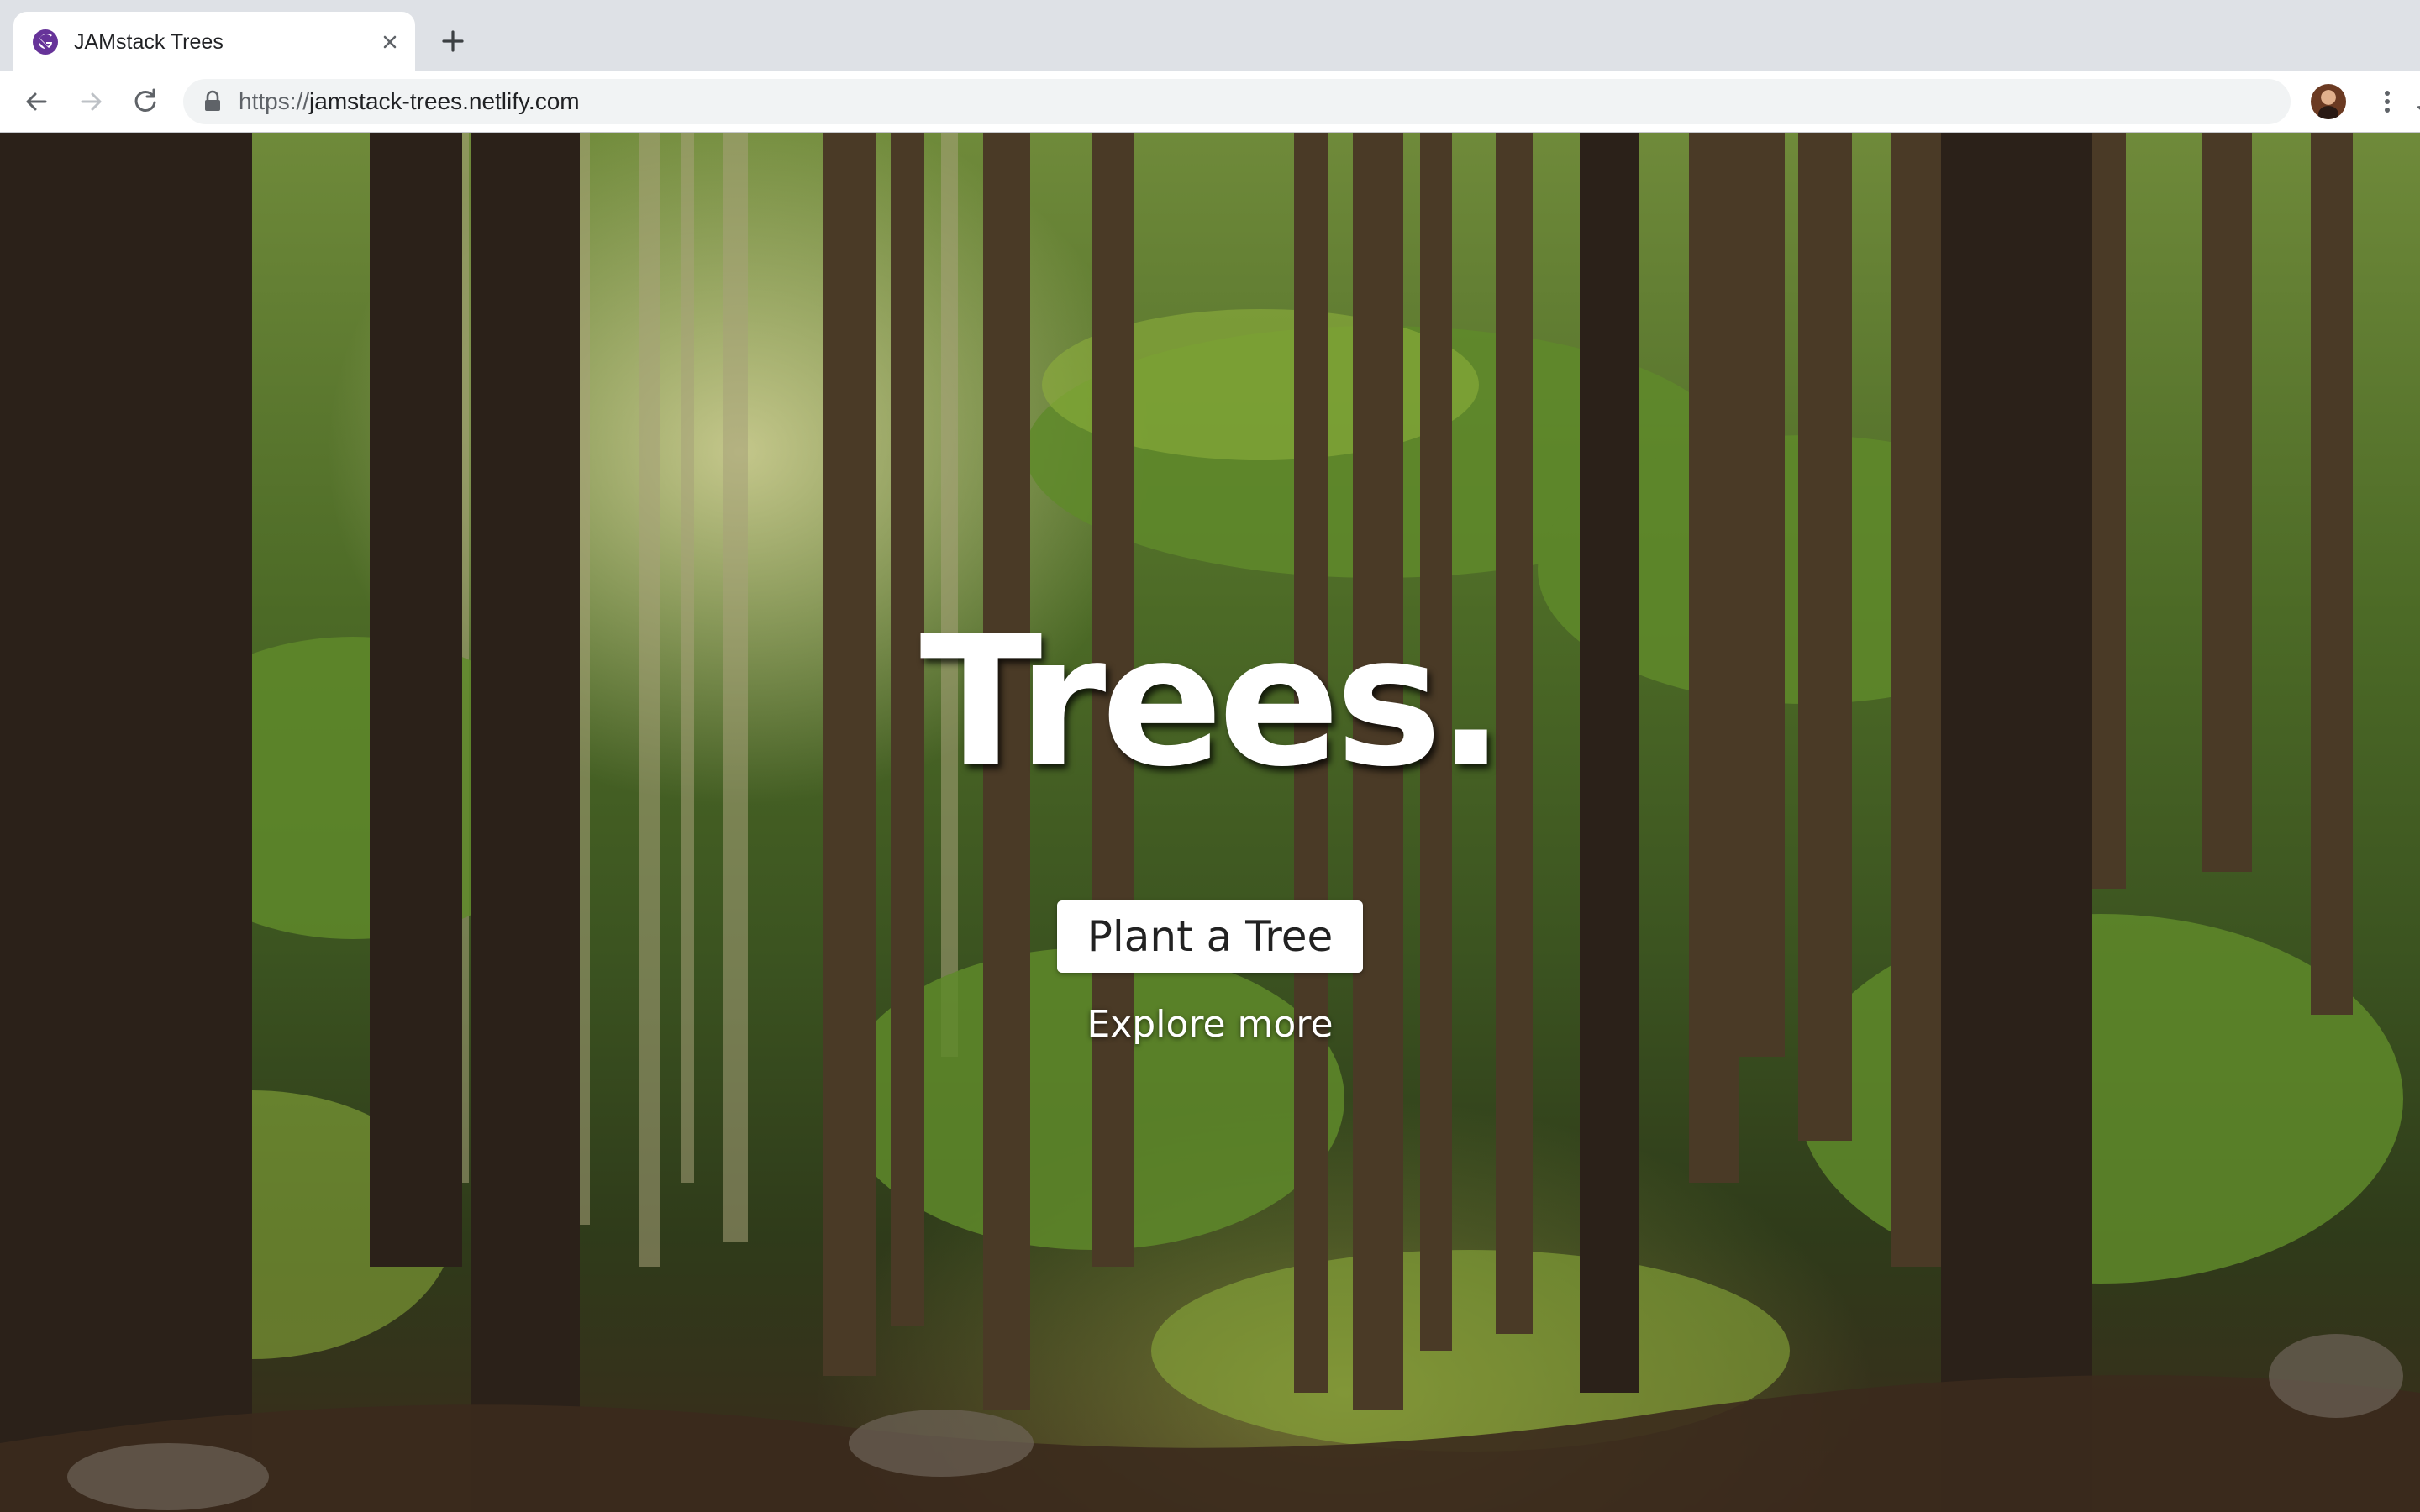 This screenshot has height=1512, width=2420. I want to click on arrow-left-icon, so click(36, 101).